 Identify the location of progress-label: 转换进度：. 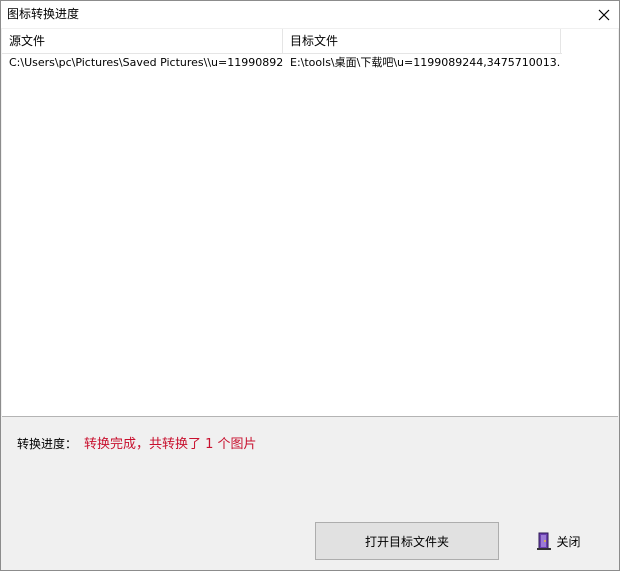
(47, 444).